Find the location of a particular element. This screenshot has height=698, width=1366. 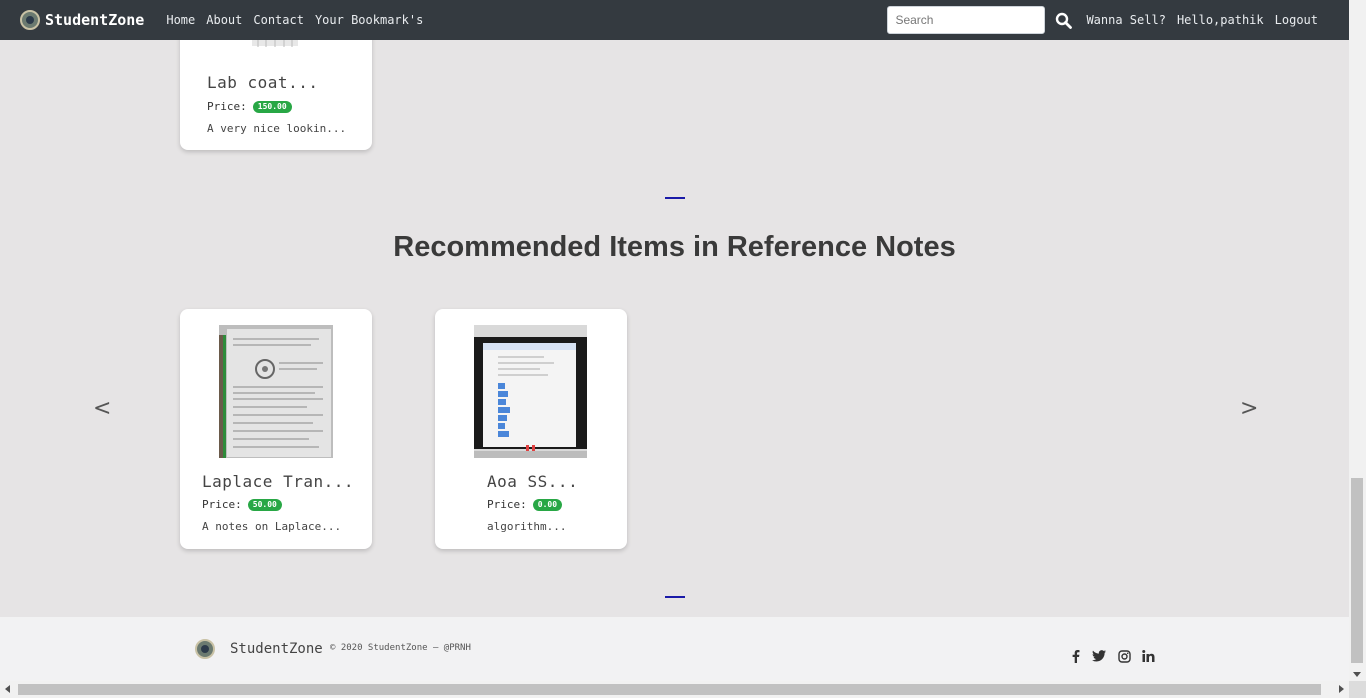

laplace-notes-image is located at coordinates (276, 391).